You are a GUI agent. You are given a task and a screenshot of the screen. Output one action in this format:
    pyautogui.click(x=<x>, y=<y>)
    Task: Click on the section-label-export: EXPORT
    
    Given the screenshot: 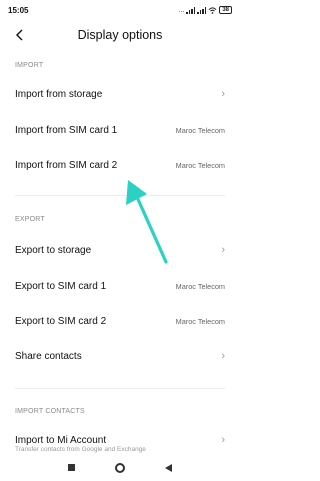 What is the action you would take?
    pyautogui.click(x=30, y=219)
    